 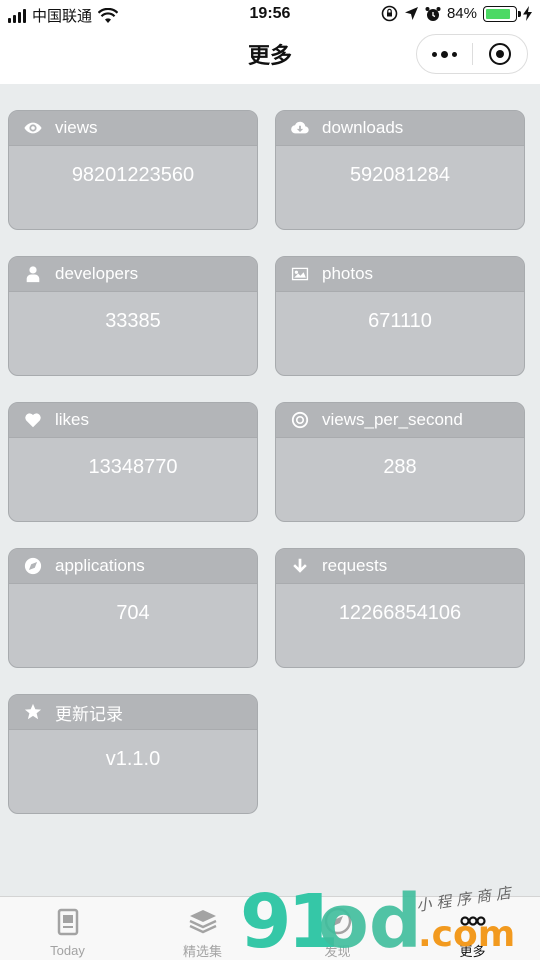 What do you see at coordinates (203, 921) in the screenshot?
I see `layers-icon` at bounding box center [203, 921].